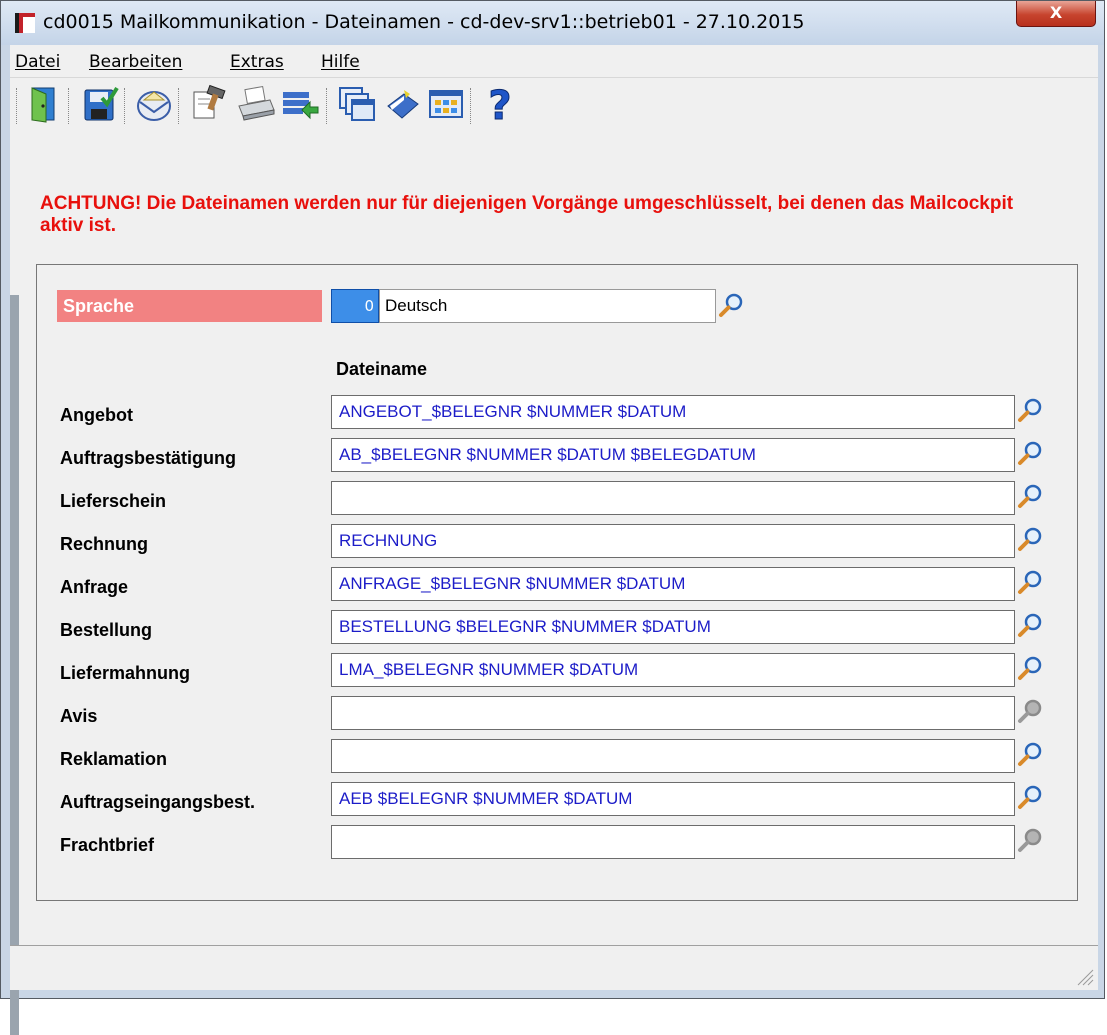 The height and width of the screenshot is (1035, 1107). I want to click on filename-value: RECHNUNG, so click(388, 540).